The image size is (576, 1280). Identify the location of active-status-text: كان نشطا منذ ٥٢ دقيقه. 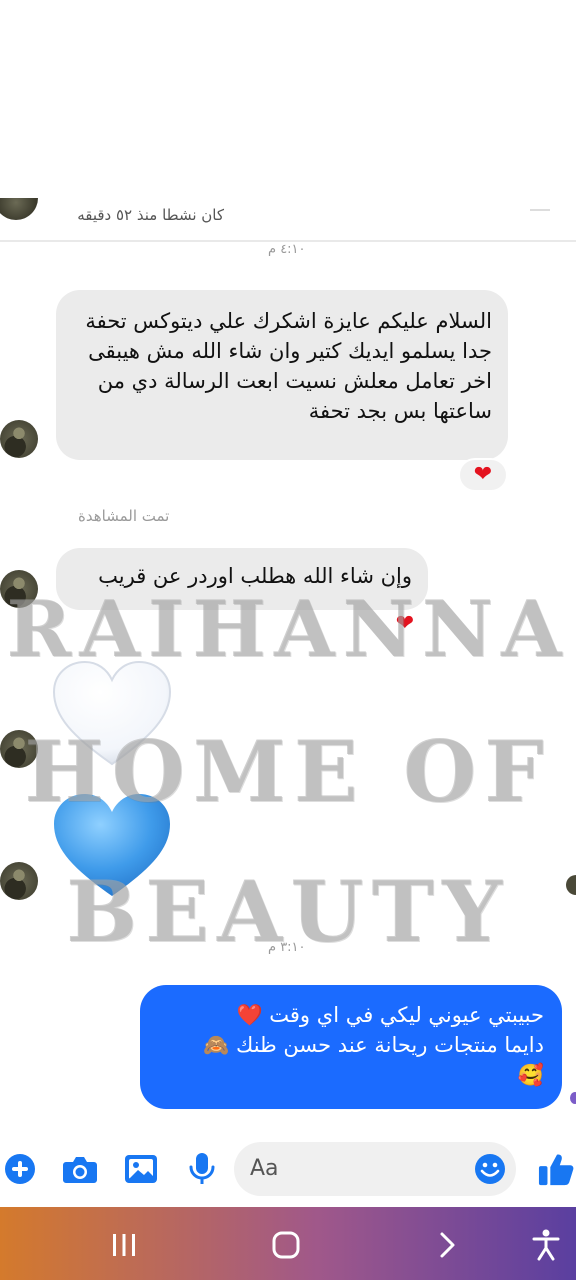
(150, 215).